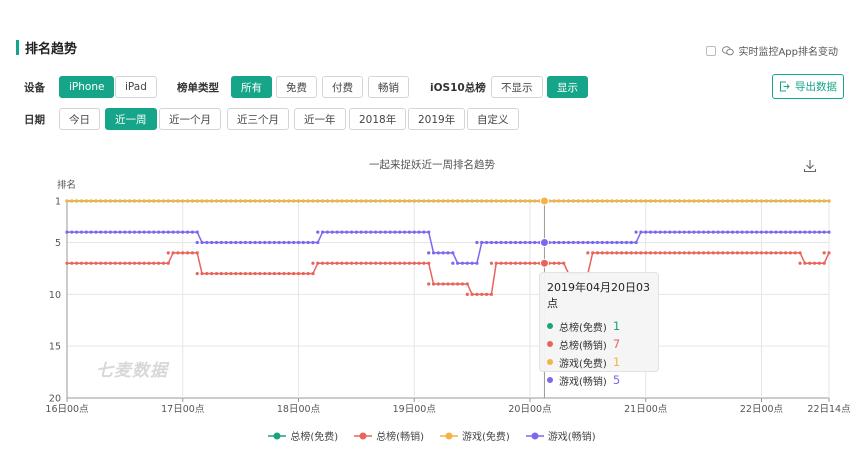 The height and width of the screenshot is (460, 864). Describe the element at coordinates (616, 326) in the screenshot. I see `tooltip-value: 1` at that location.